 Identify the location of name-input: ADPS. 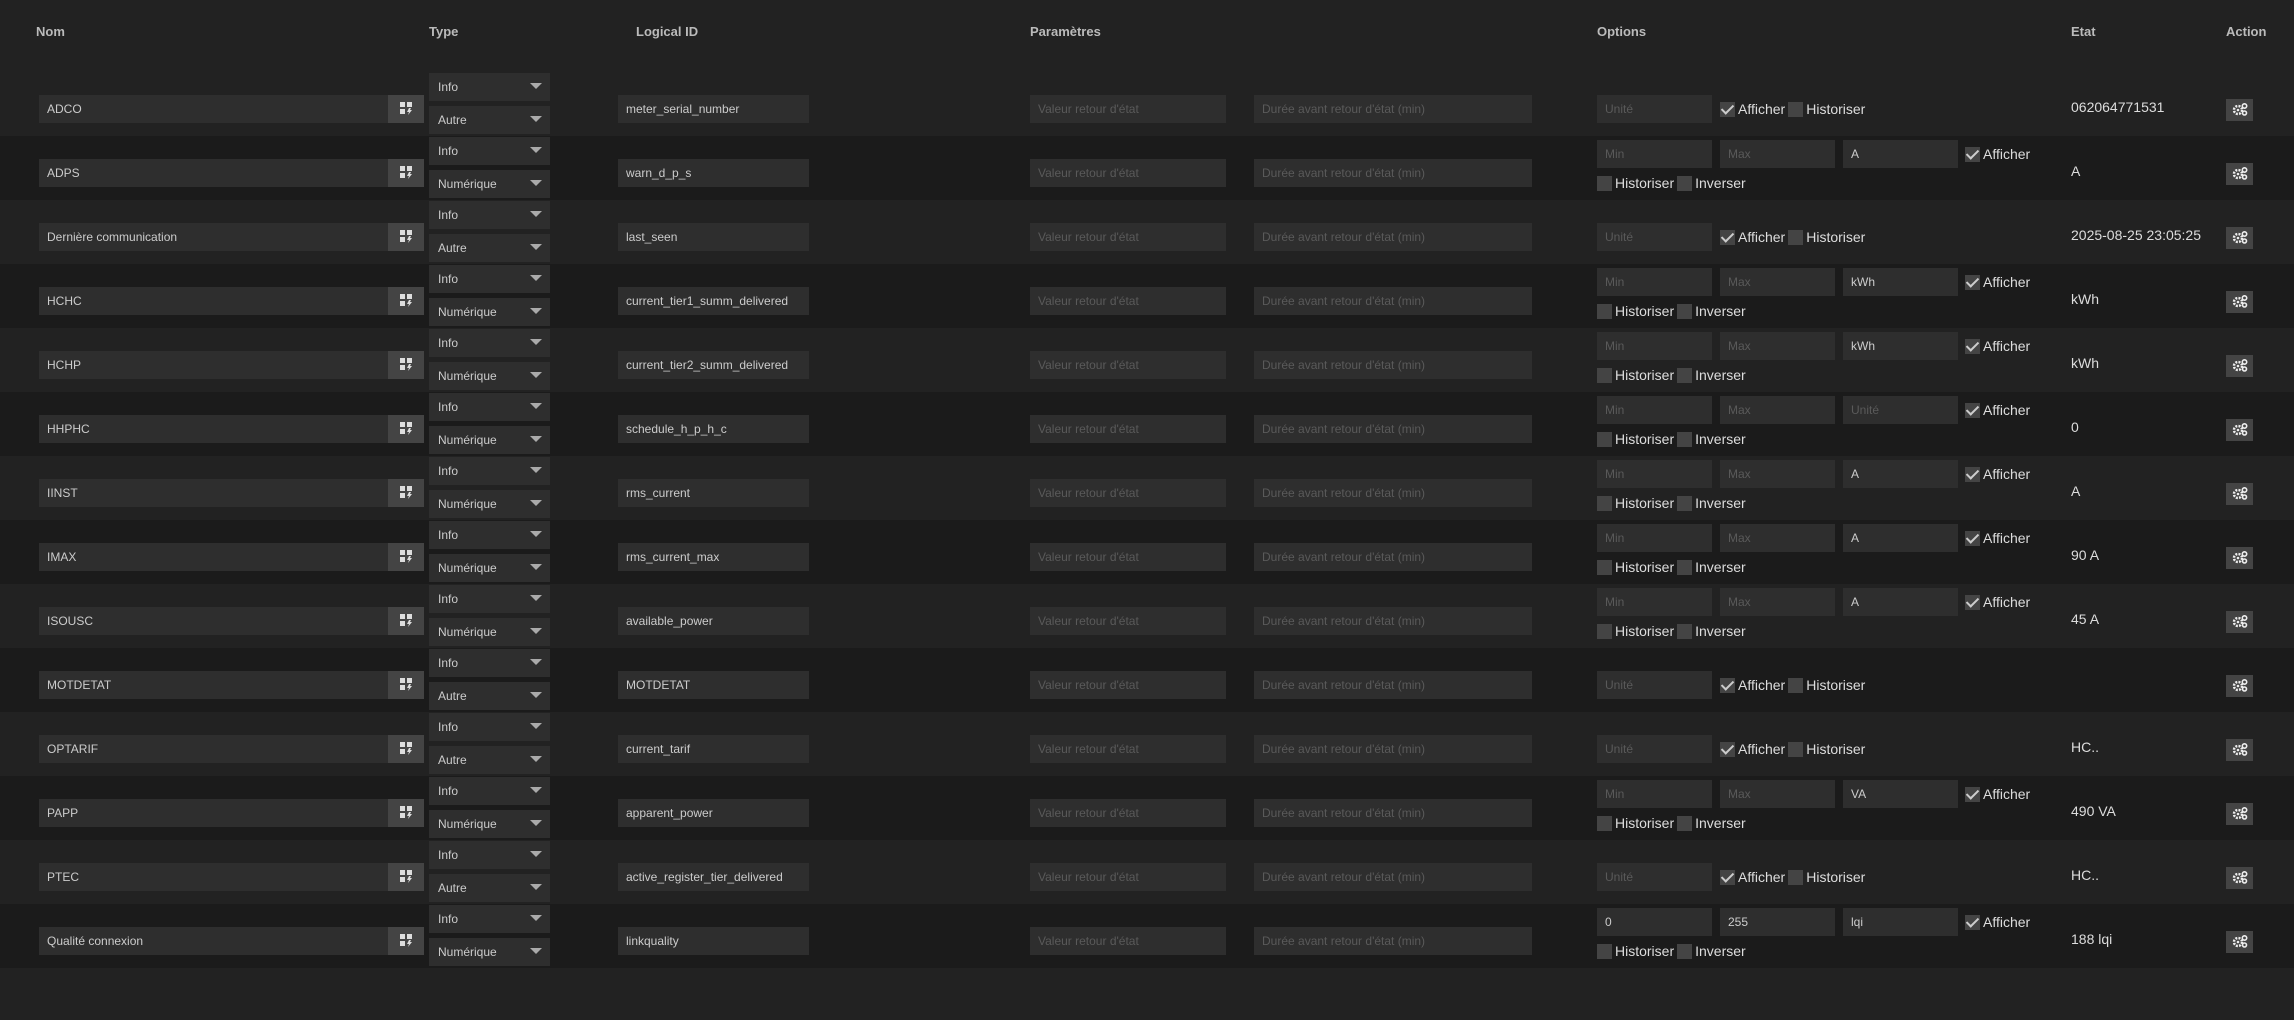
(231, 173).